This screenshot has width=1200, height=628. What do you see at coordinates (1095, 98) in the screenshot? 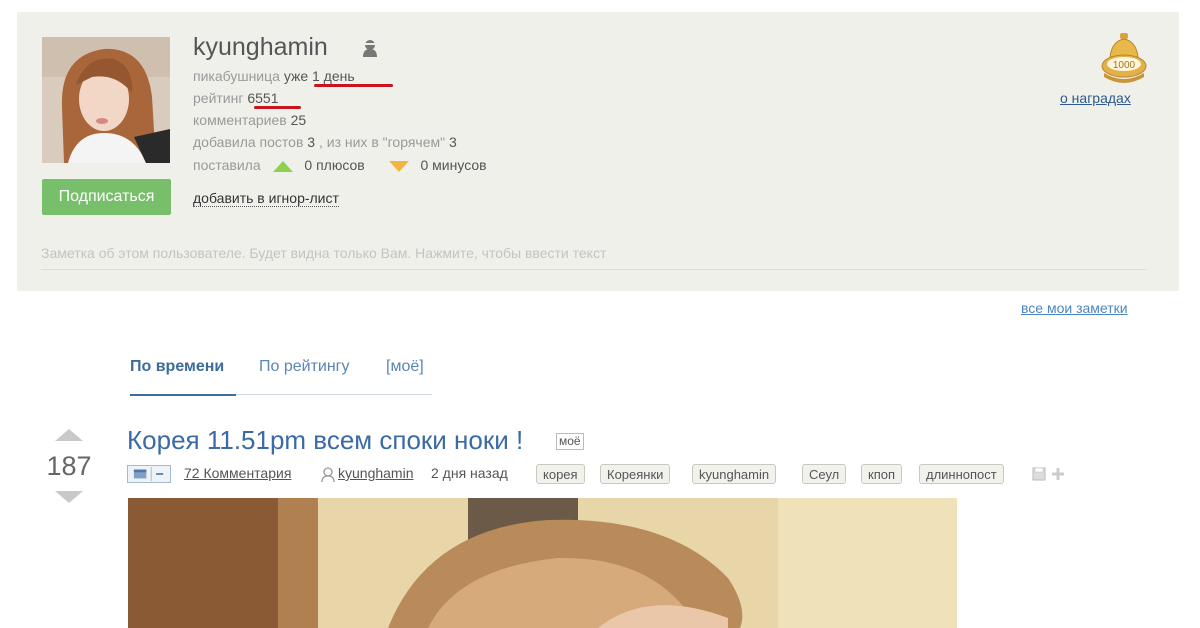
I see `awards-link: о наградах` at bounding box center [1095, 98].